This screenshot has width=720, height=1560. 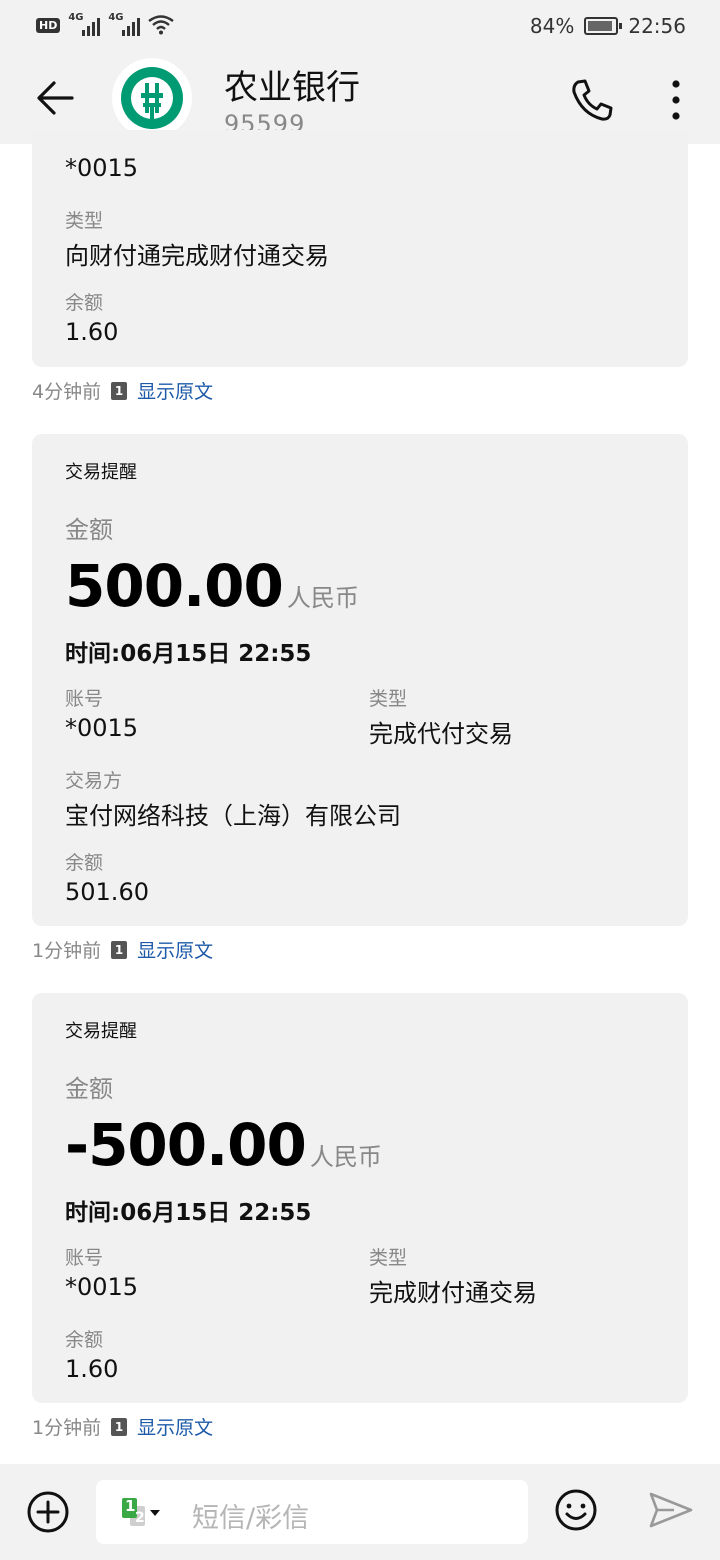 What do you see at coordinates (292, 88) in the screenshot?
I see `contact-name: 农业银行` at bounding box center [292, 88].